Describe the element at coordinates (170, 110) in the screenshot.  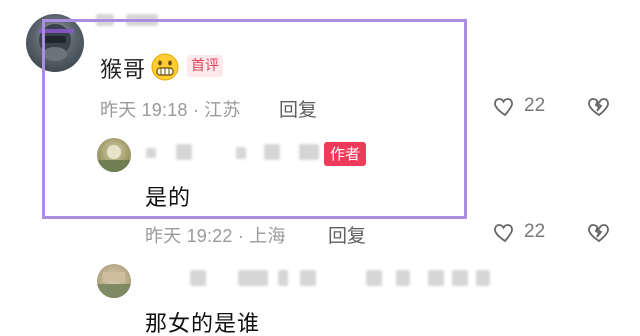
I see `comment-time-location: 昨天 19:18 · 江苏` at that location.